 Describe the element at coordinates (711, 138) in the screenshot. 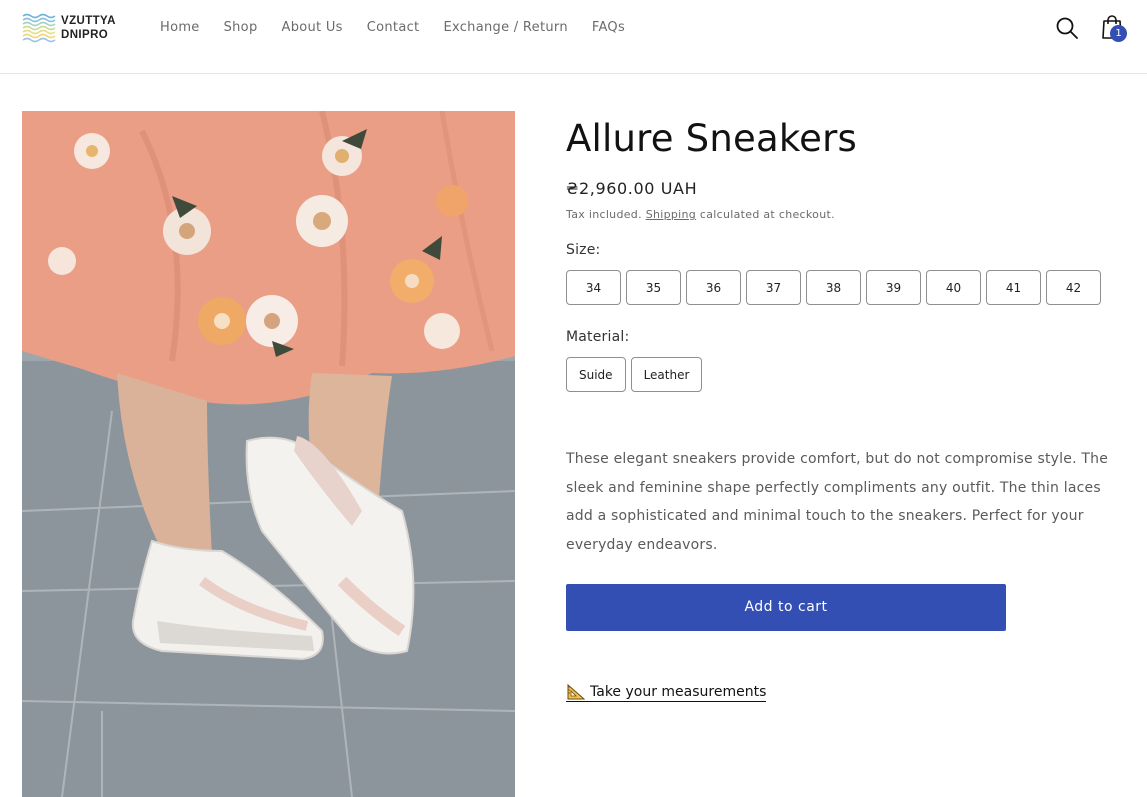

I see `product-title: Allure Sneakers` at that location.